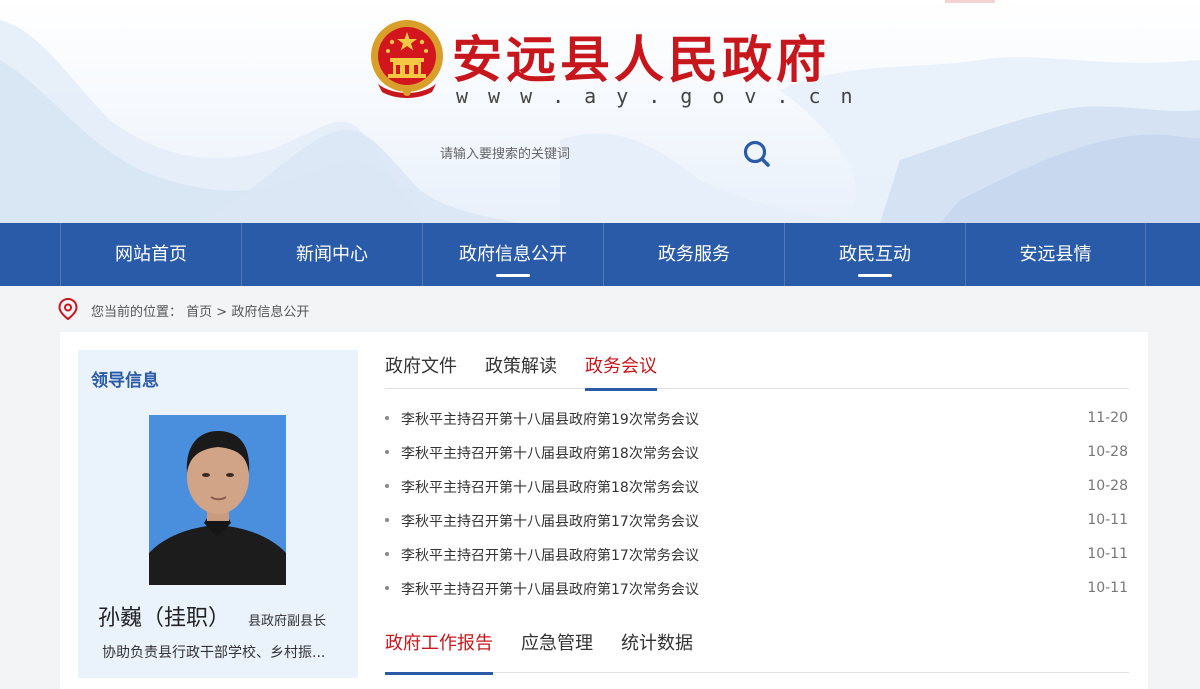  Describe the element at coordinates (664, 96) in the screenshot. I see `site-url: www.ay.gov.cn` at that location.